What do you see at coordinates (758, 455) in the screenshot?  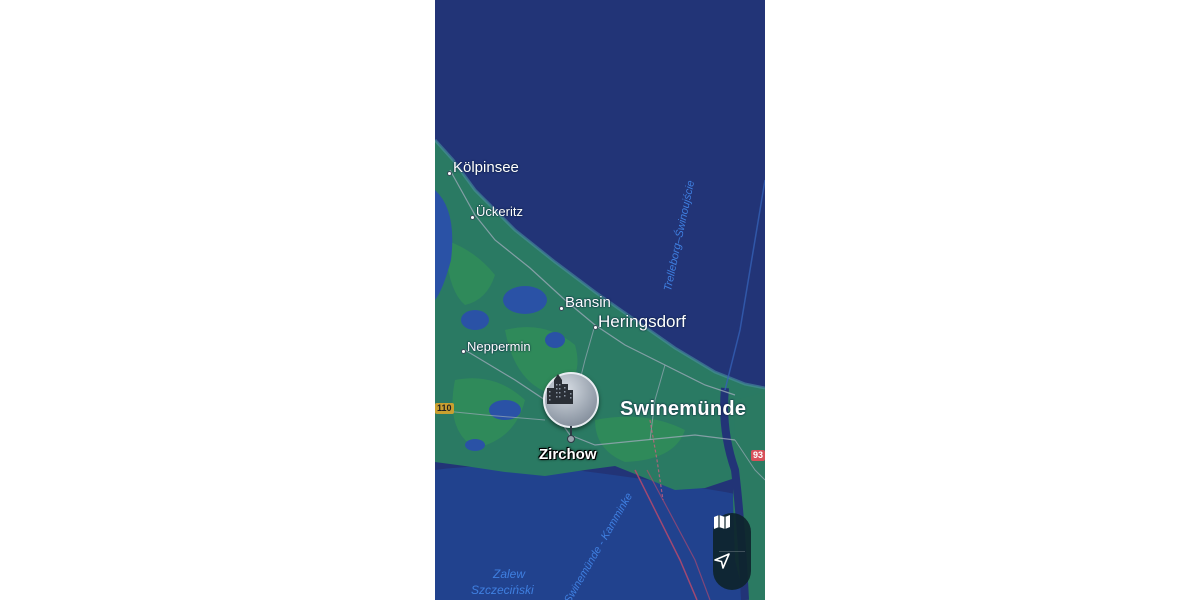 I see `route-badge-east: 93` at bounding box center [758, 455].